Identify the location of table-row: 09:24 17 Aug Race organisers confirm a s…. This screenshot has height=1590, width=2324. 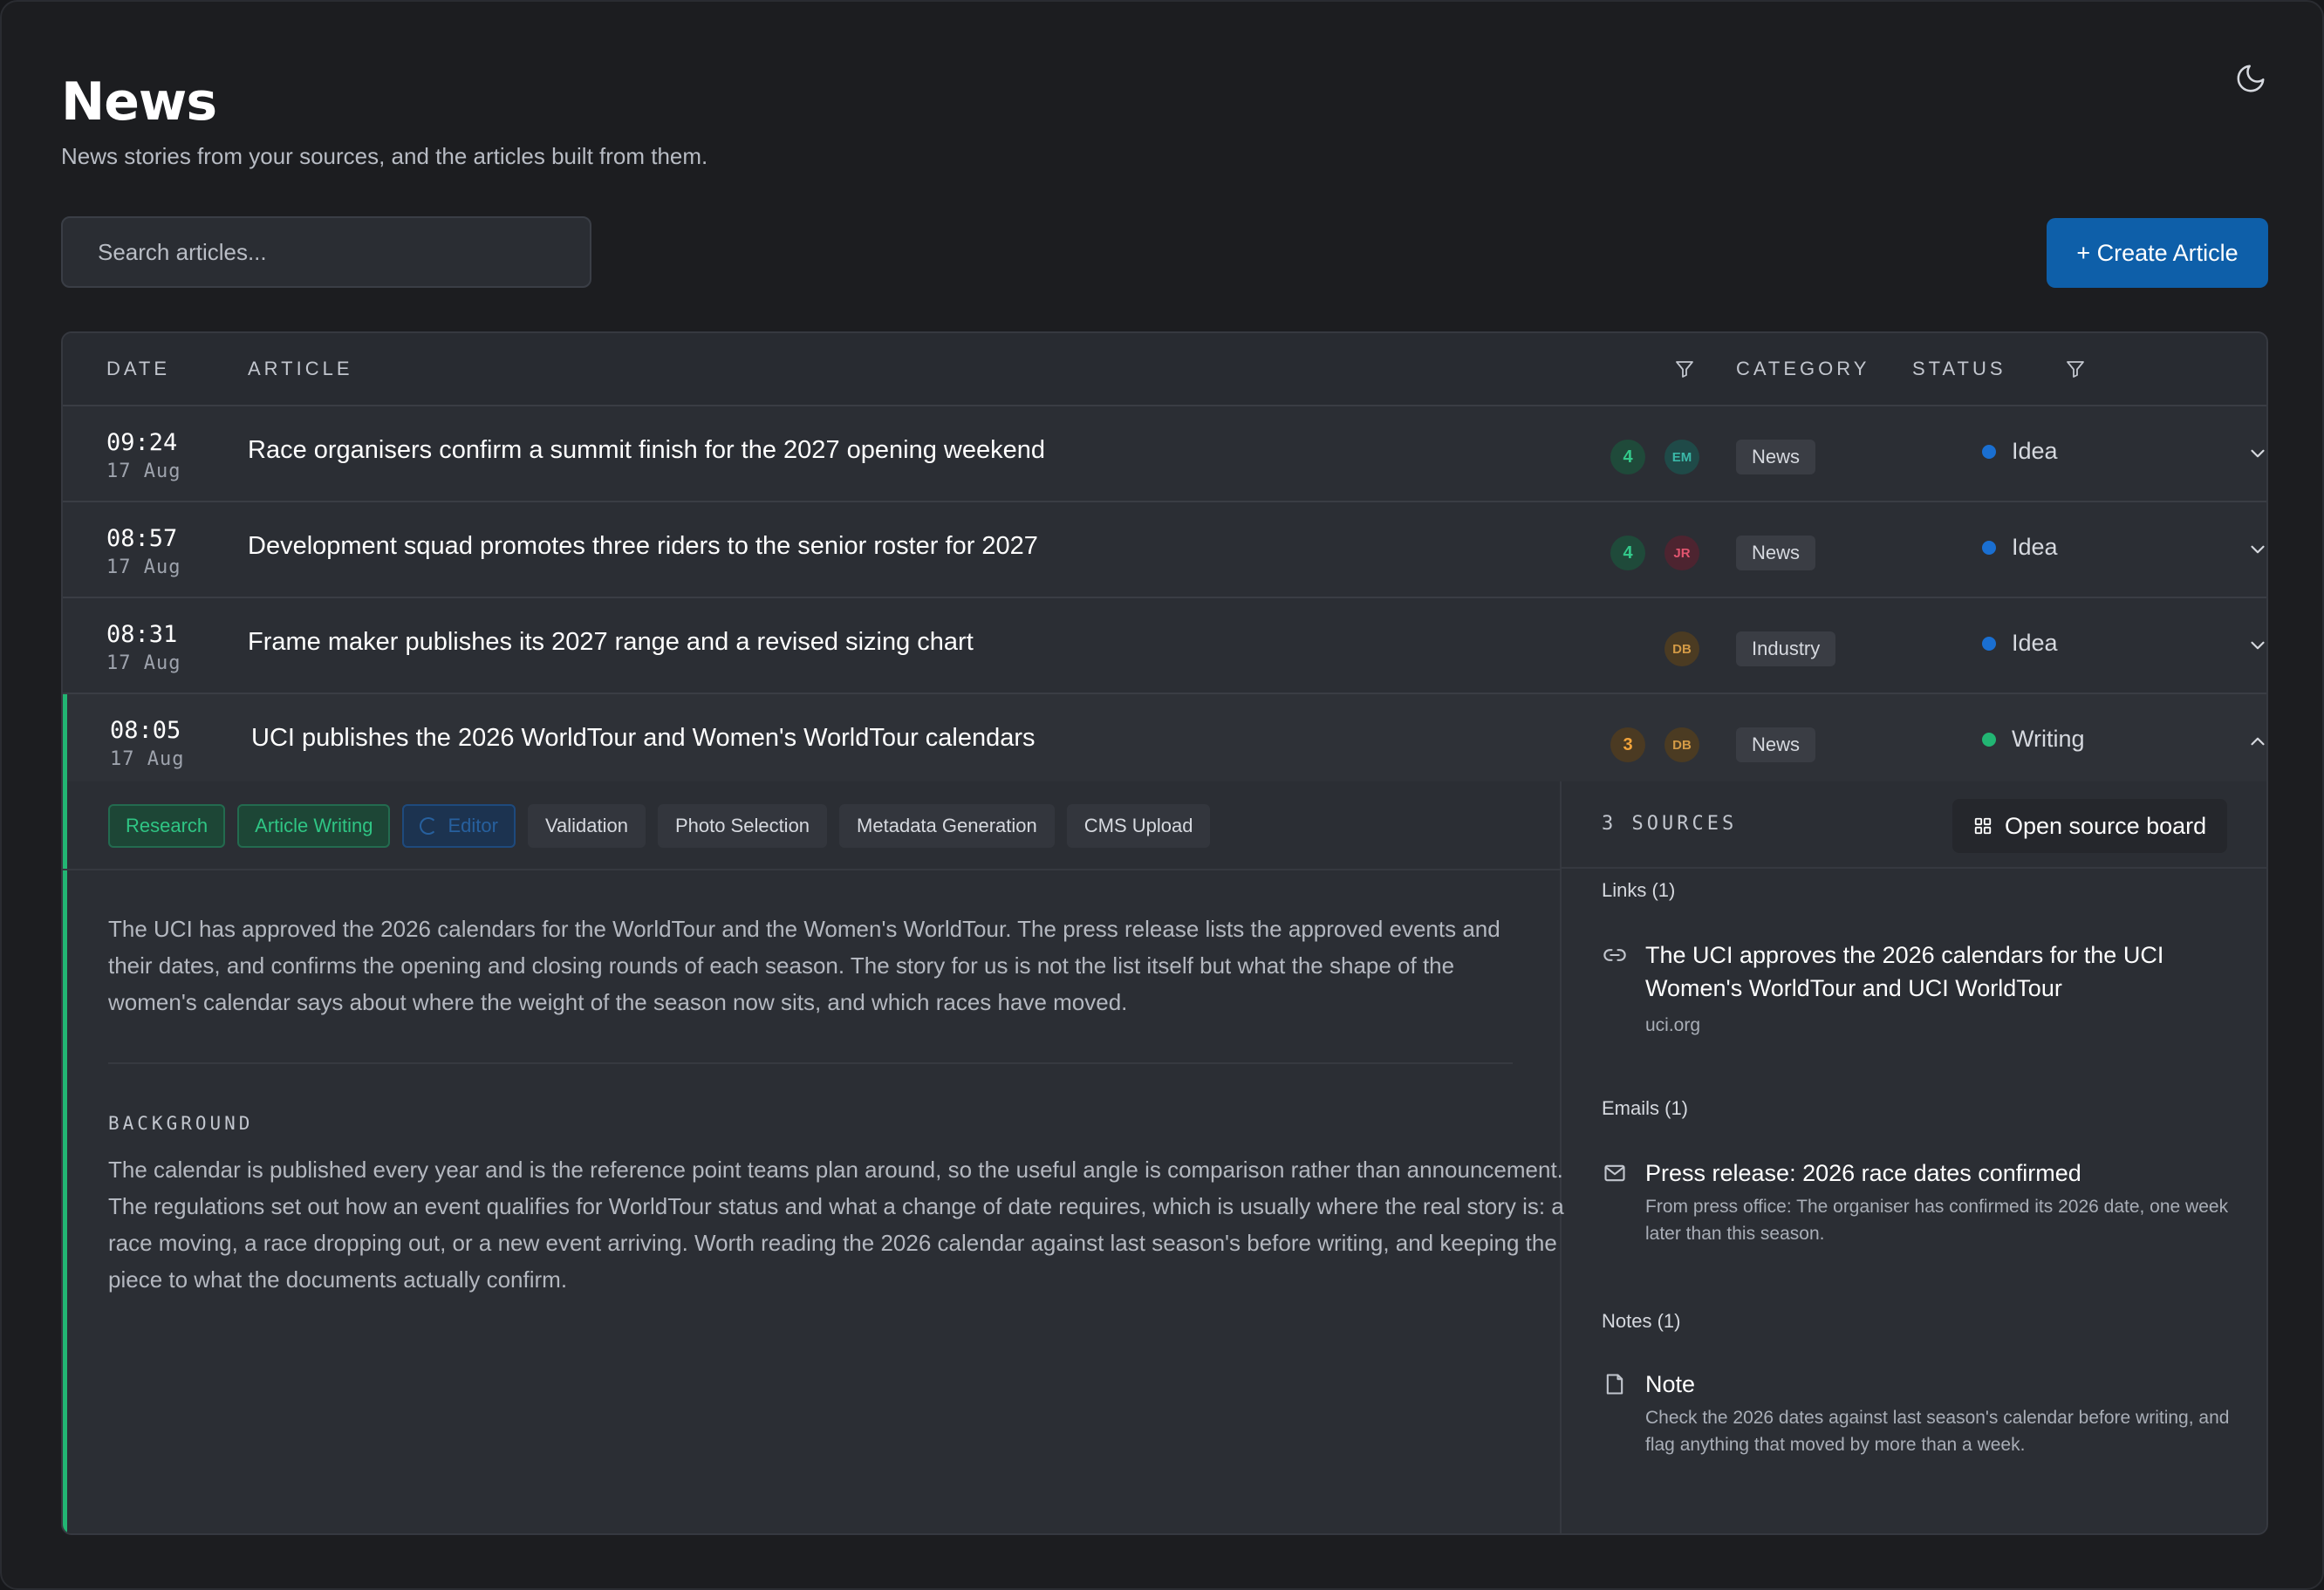
(1165, 454).